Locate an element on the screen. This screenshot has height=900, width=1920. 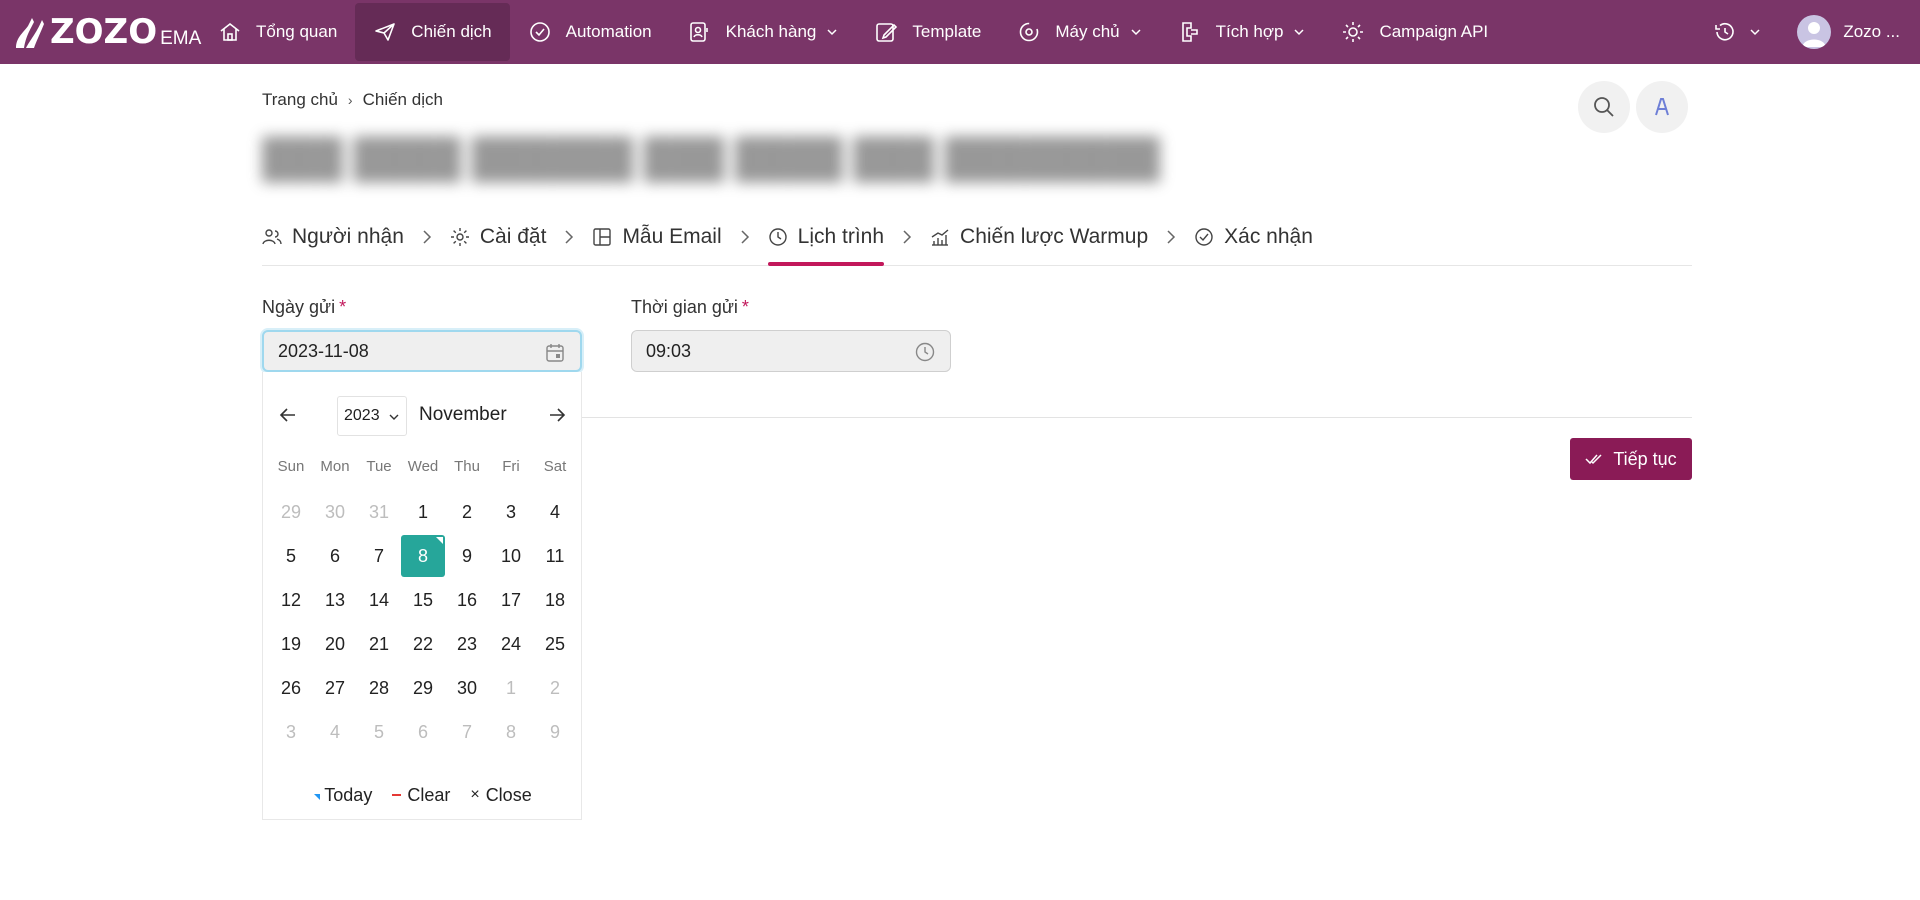
weekday-label: Tue is located at coordinates (379, 466).